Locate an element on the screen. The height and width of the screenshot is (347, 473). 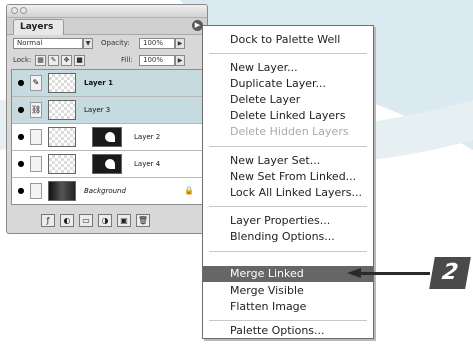
layer-name: Layer 4 is located at coordinates (147, 164).